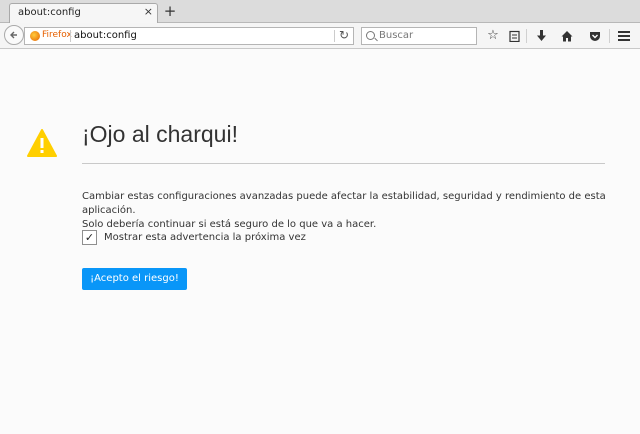 Image resolution: width=640 pixels, height=434 pixels. What do you see at coordinates (396, 35) in the screenshot?
I see `search-placeholder: Buscar` at bounding box center [396, 35].